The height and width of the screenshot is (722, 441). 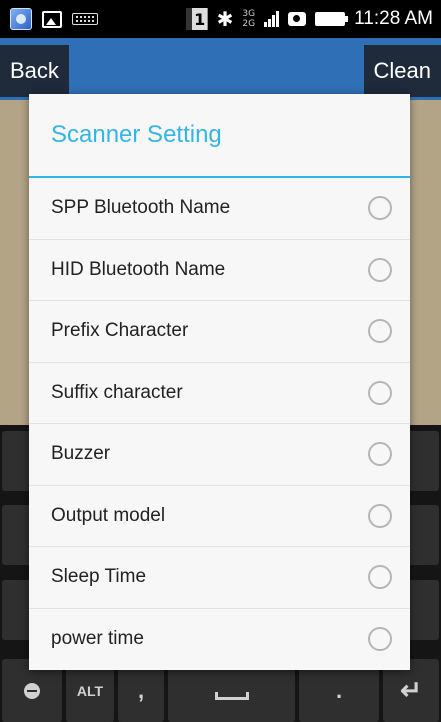 I want to click on option-label: SPP Bluetooth Name, so click(x=141, y=208).